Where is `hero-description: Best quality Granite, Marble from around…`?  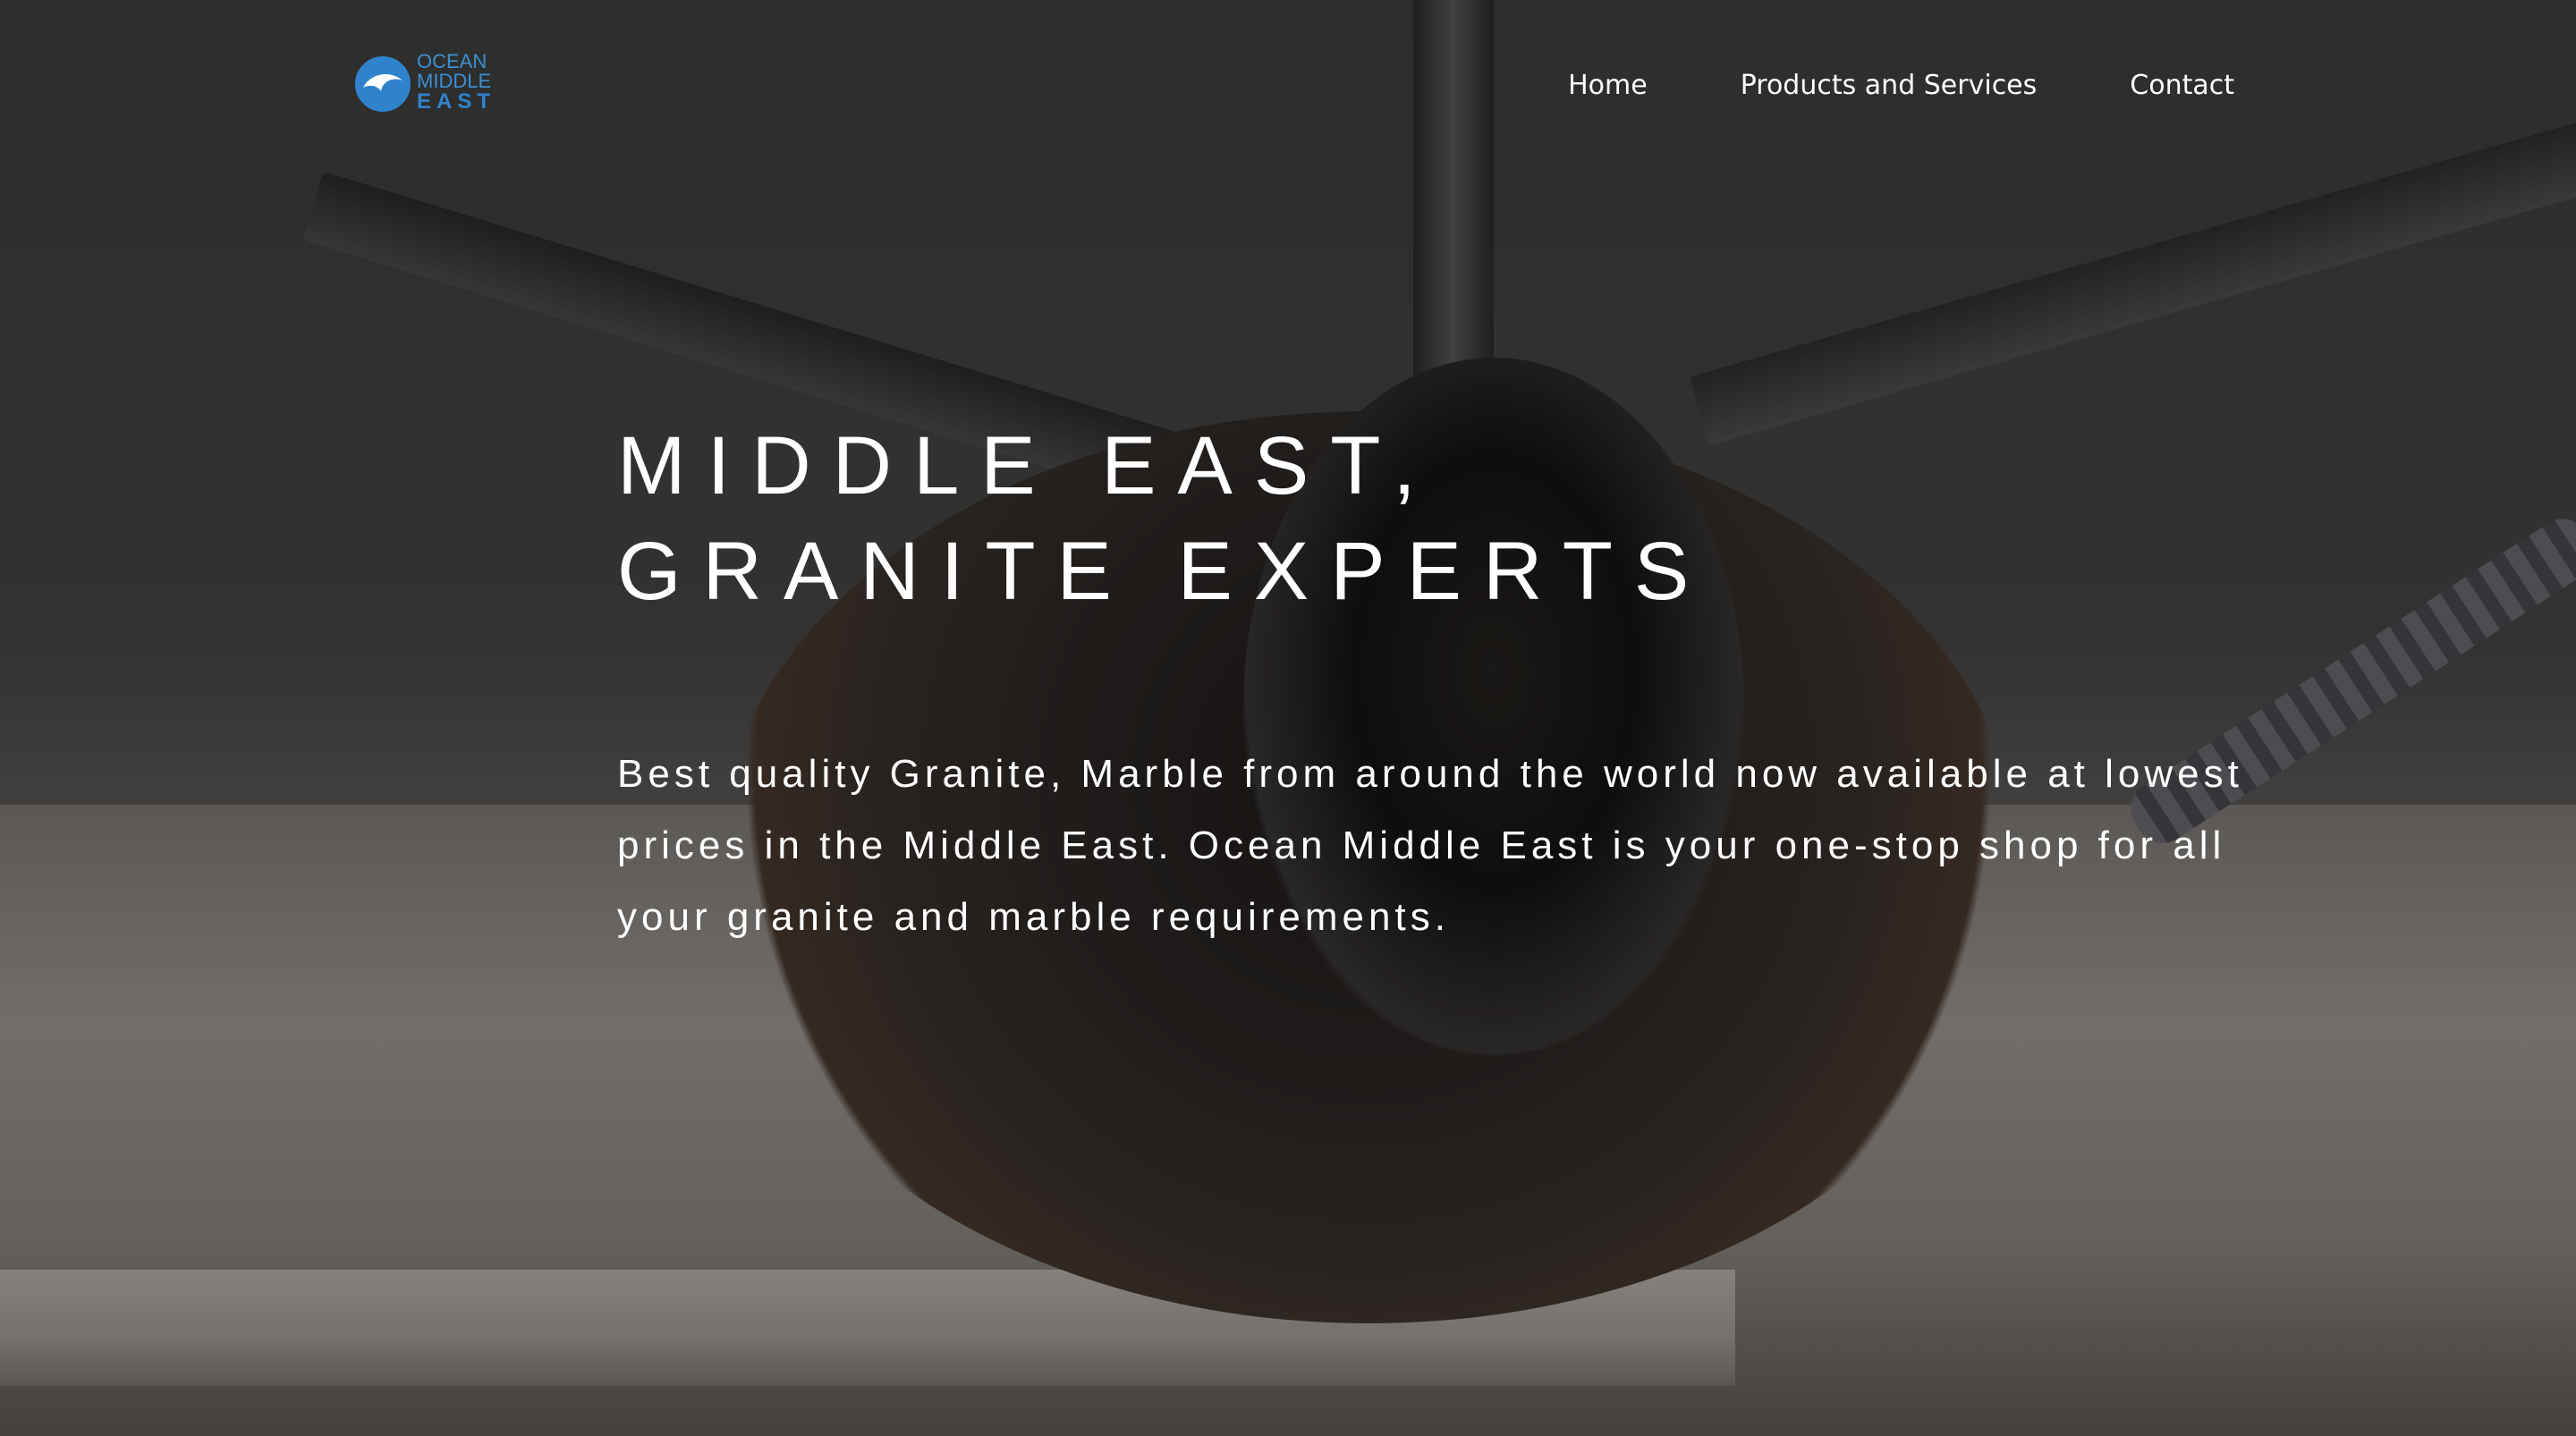 hero-description: Best quality Granite, Marble from around… is located at coordinates (1430, 845).